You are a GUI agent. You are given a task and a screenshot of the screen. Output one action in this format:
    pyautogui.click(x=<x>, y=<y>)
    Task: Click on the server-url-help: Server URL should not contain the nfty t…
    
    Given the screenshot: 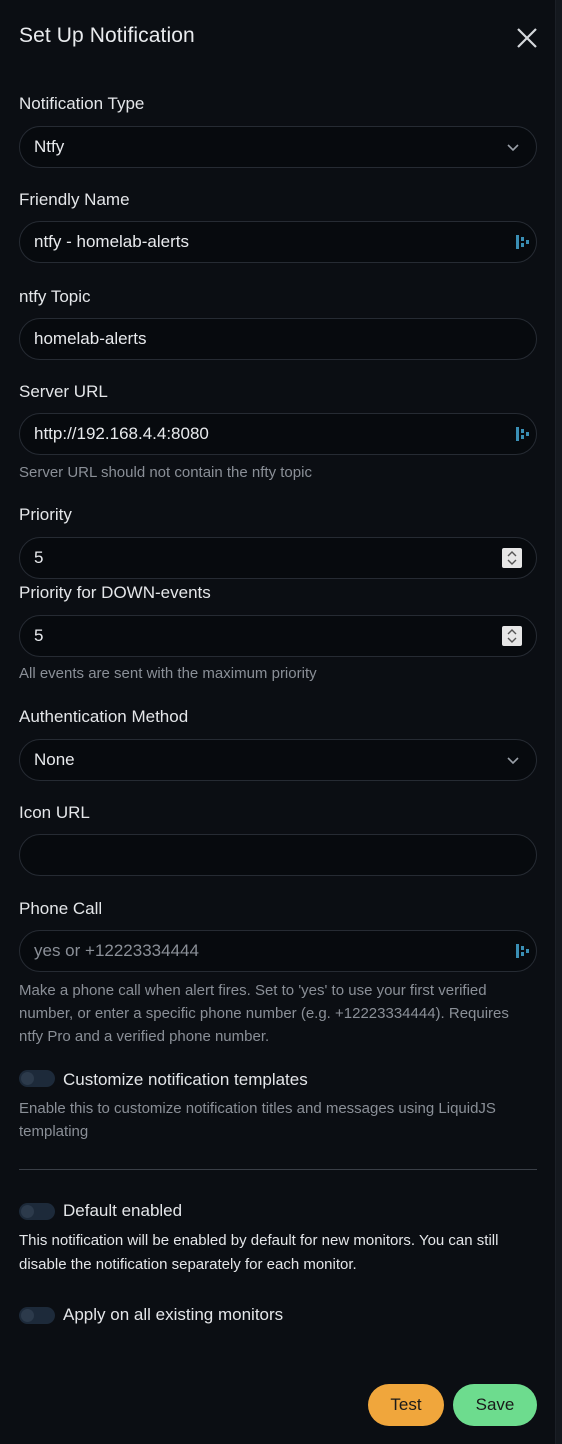 What is the action you would take?
    pyautogui.click(x=165, y=472)
    